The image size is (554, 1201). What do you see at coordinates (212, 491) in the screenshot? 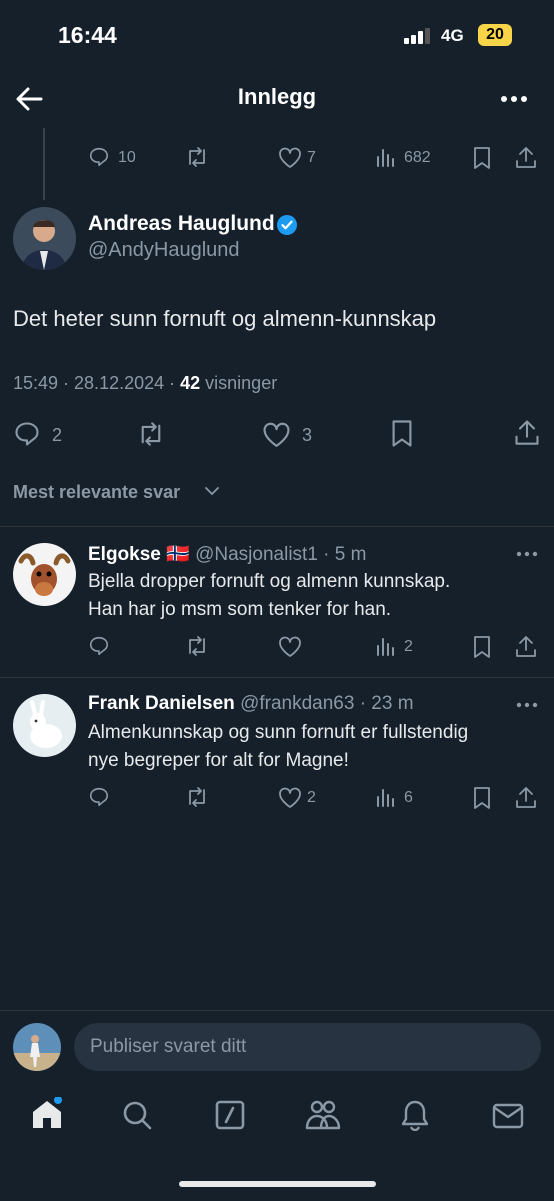
I see `chevron-down-icon` at bounding box center [212, 491].